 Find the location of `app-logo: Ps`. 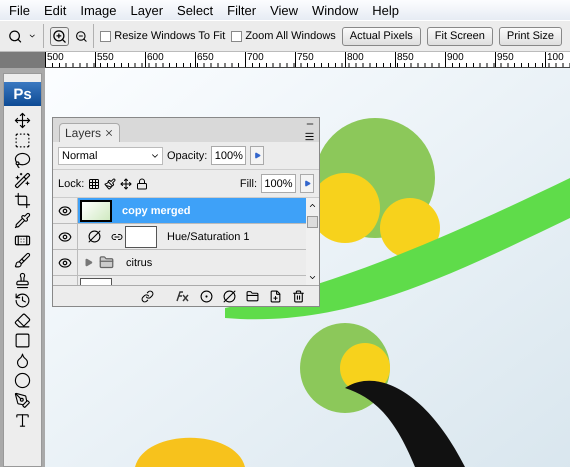

app-logo: Ps is located at coordinates (22, 94).